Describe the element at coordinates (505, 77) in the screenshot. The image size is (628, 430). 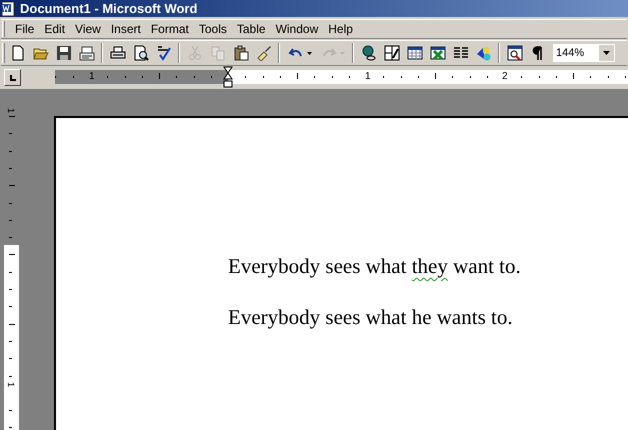
I see `ruler-number: 2` at that location.